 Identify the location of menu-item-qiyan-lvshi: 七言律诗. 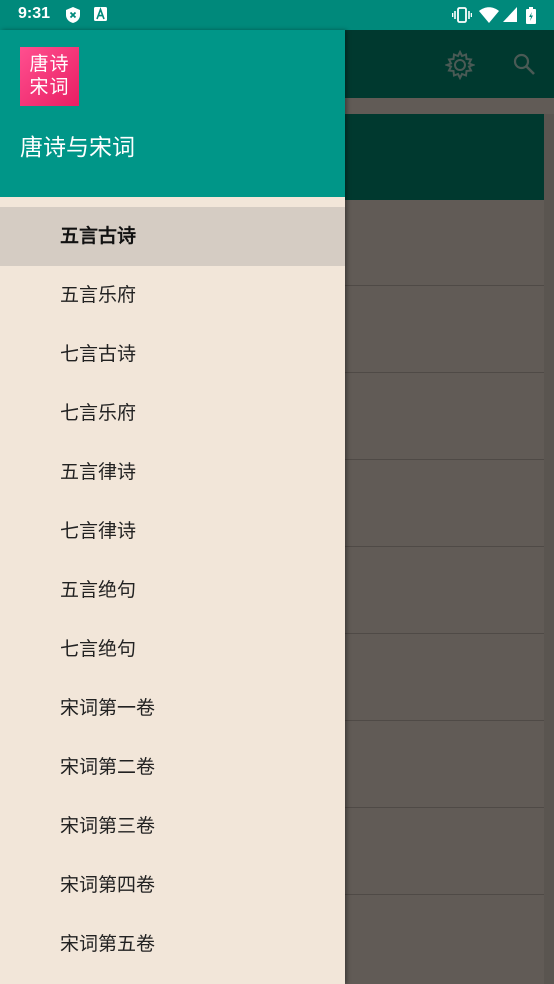
(172, 531).